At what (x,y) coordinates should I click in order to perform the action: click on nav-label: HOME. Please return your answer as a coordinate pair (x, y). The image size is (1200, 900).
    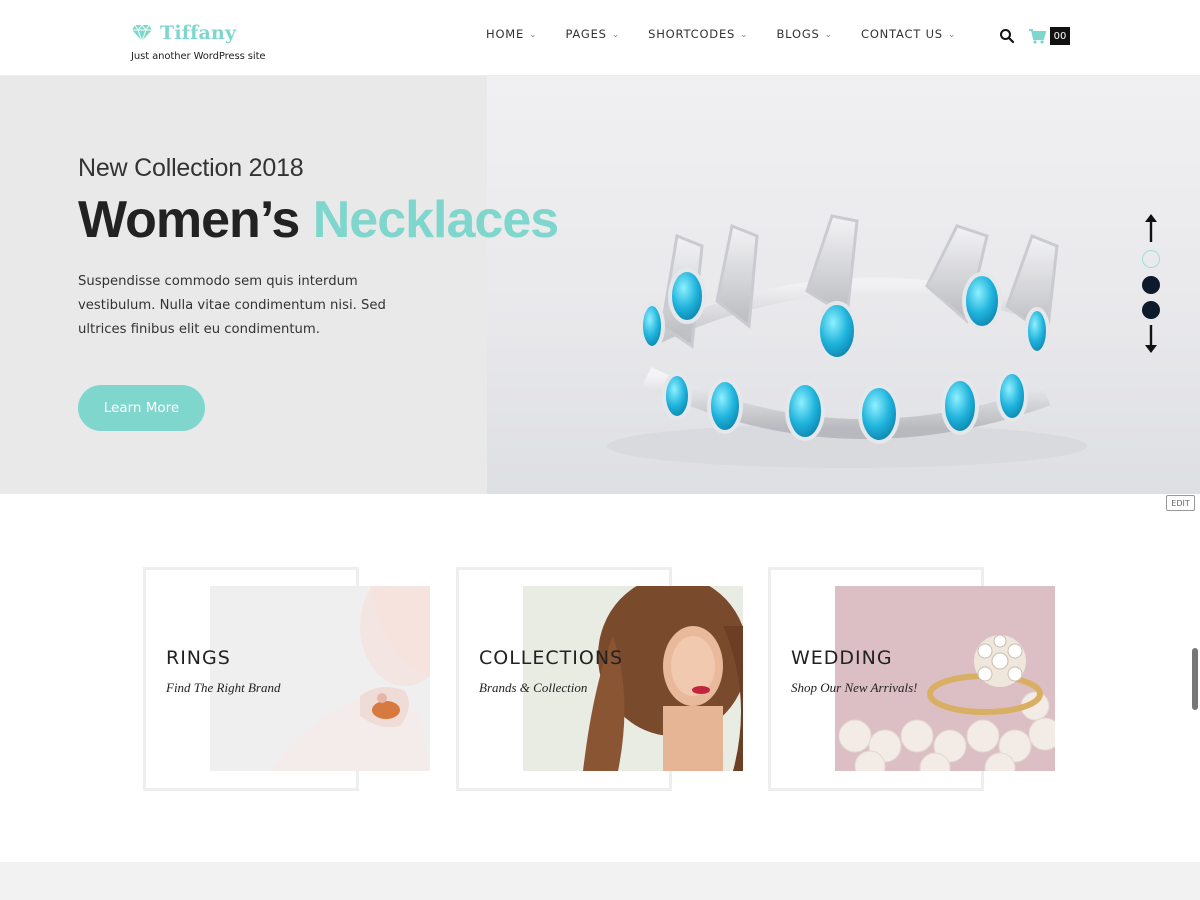
    Looking at the image, I should click on (505, 34).